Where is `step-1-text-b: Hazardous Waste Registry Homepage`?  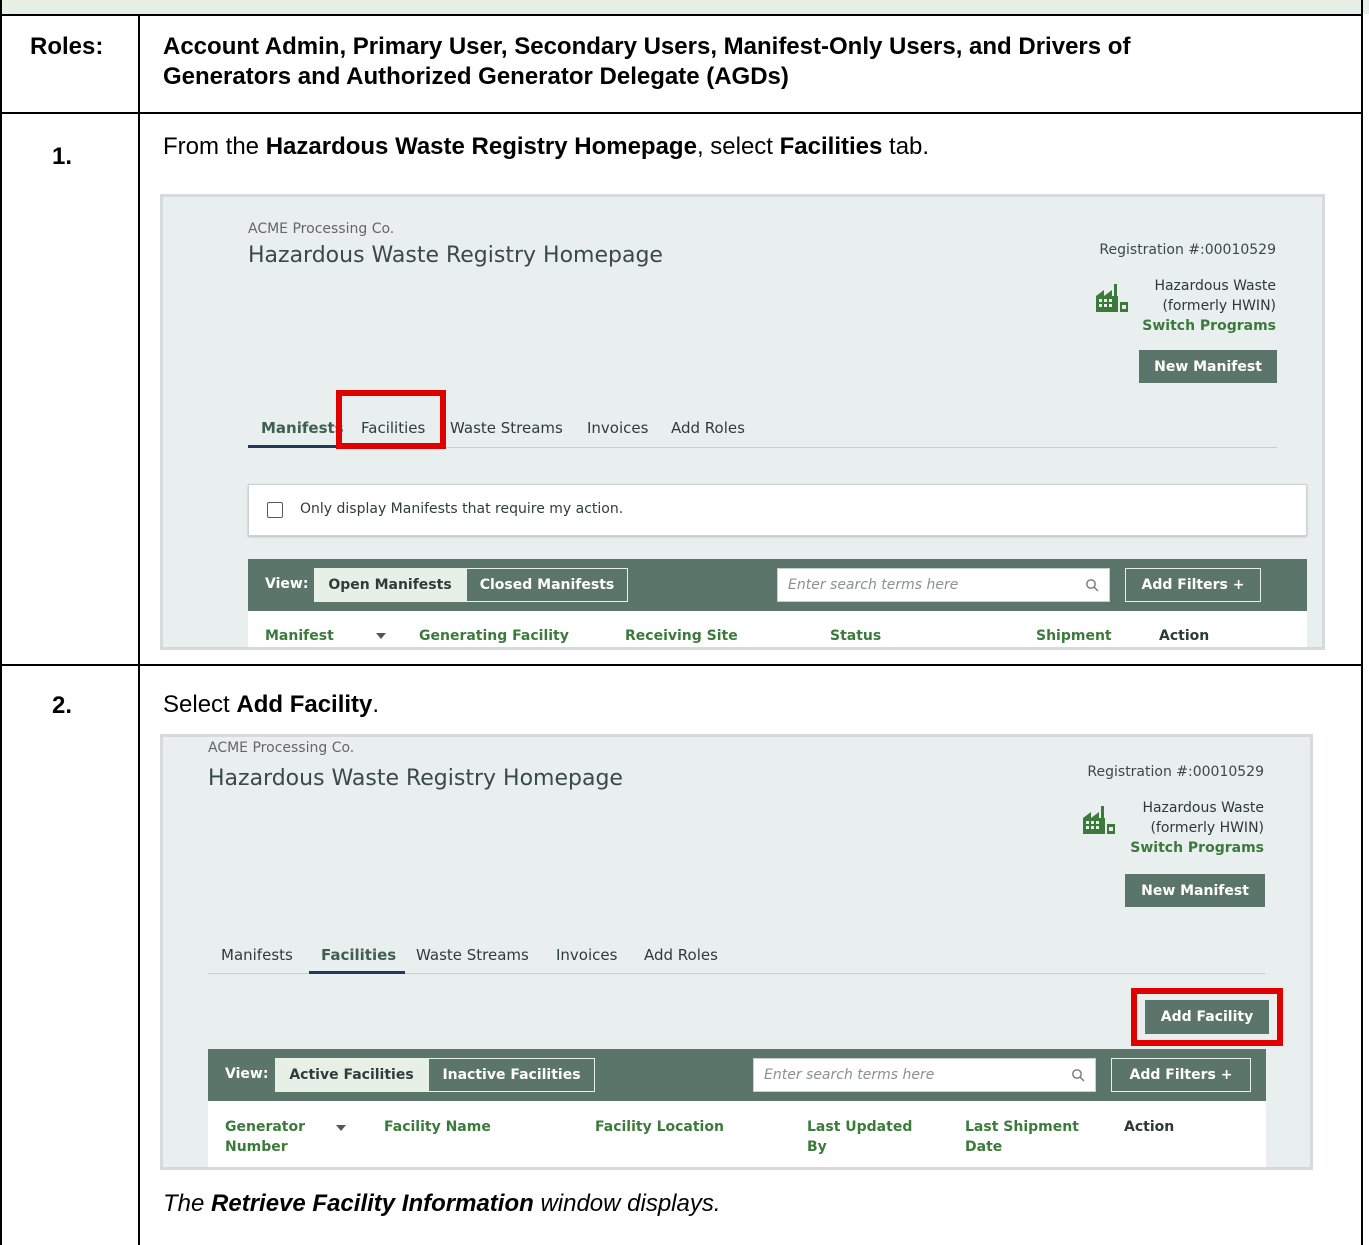 step-1-text-b: Hazardous Waste Registry Homepage is located at coordinates (481, 146).